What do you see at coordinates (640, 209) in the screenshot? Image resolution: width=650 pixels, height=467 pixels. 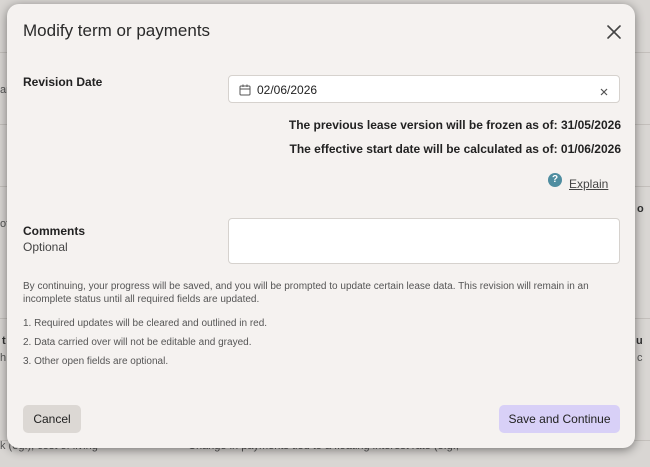 I see `bg-text-fragment: o` at bounding box center [640, 209].